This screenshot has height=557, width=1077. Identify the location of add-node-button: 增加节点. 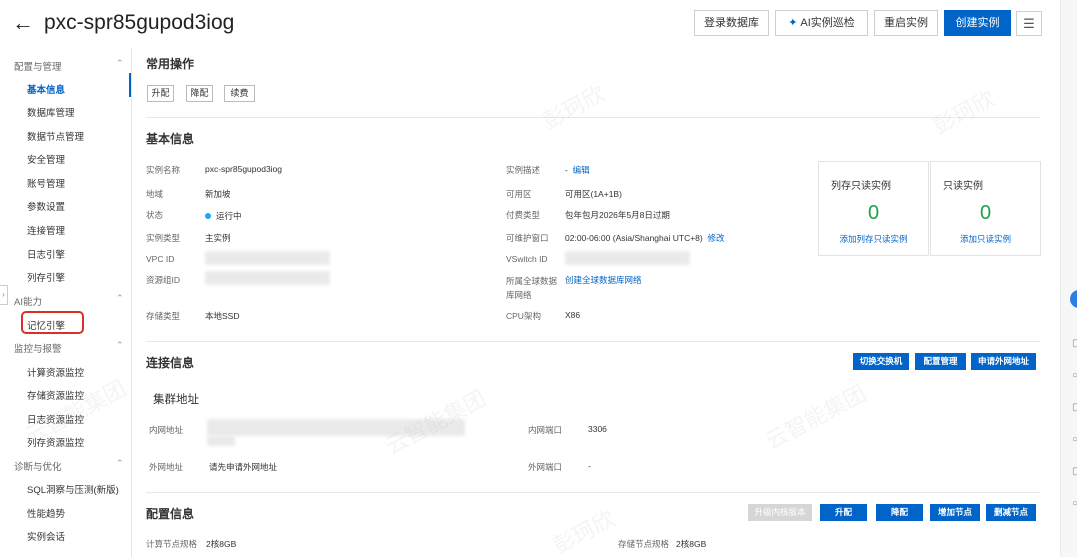
(955, 512).